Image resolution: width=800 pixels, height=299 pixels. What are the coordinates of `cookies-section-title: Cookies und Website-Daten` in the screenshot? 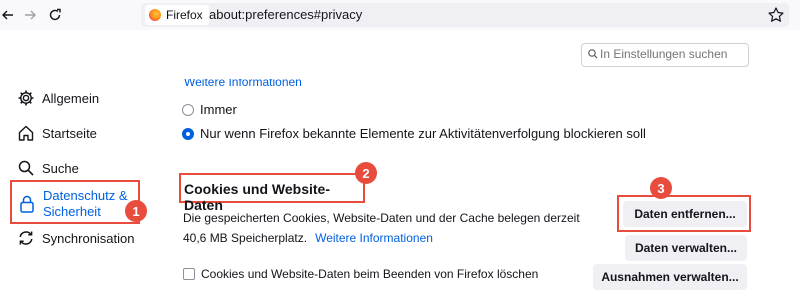 It's located at (272, 193).